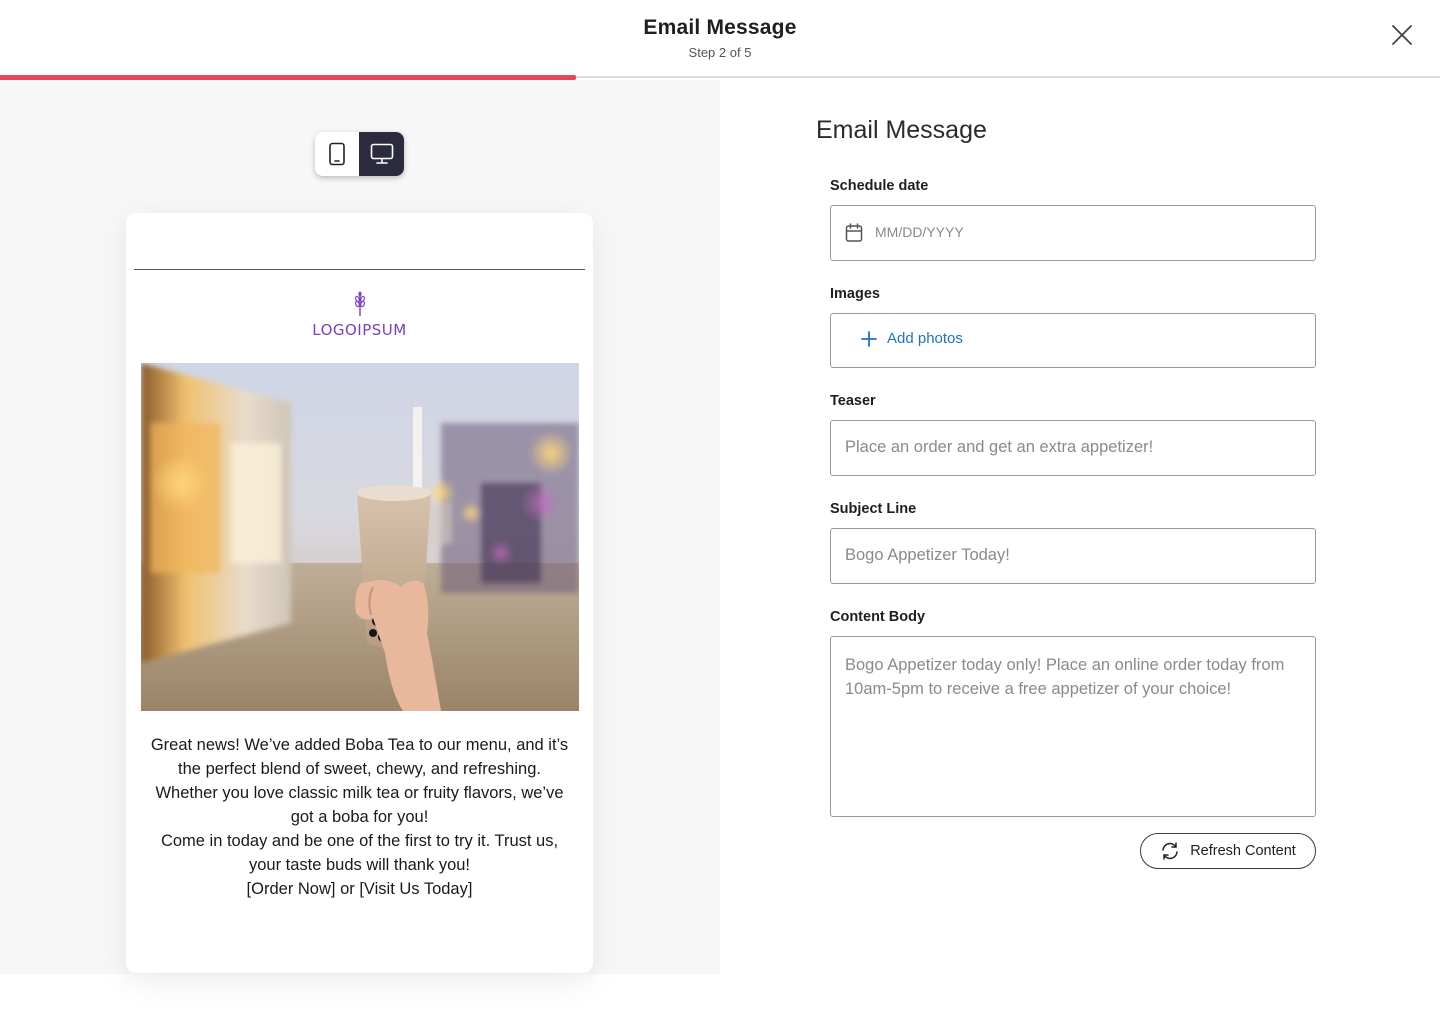  Describe the element at coordinates (359, 269) in the screenshot. I see `divider` at that location.